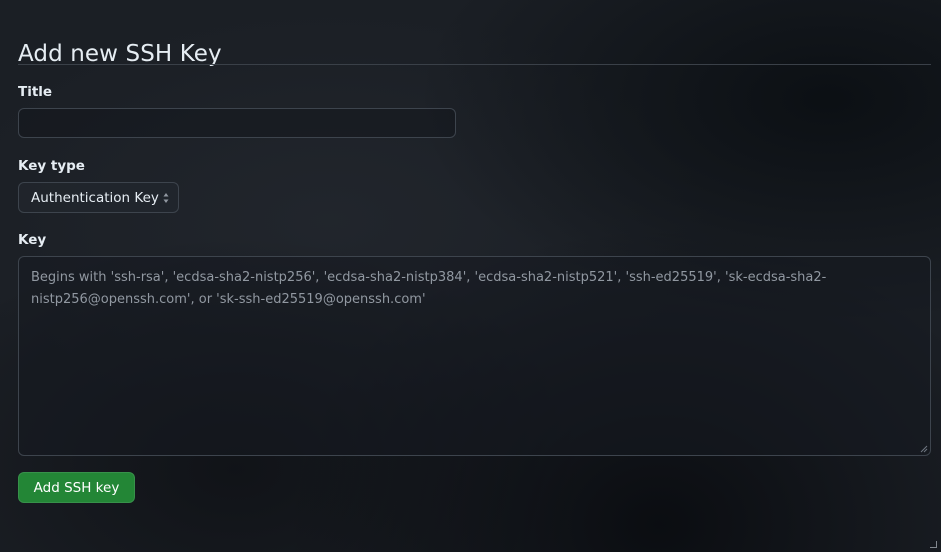 The image size is (941, 552). What do you see at coordinates (166, 198) in the screenshot?
I see `sort-arrows-icon` at bounding box center [166, 198].